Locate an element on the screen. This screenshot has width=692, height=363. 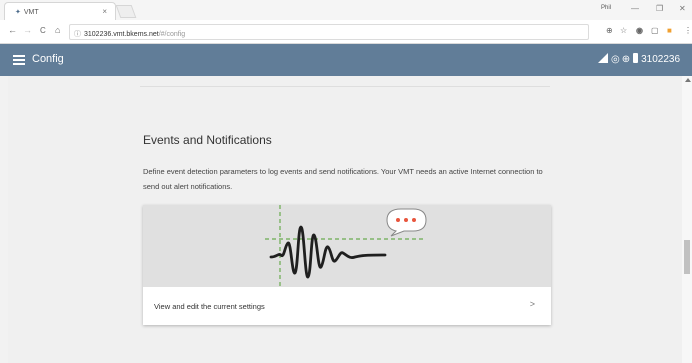
hamburger-menu-icon is located at coordinates (19, 60).